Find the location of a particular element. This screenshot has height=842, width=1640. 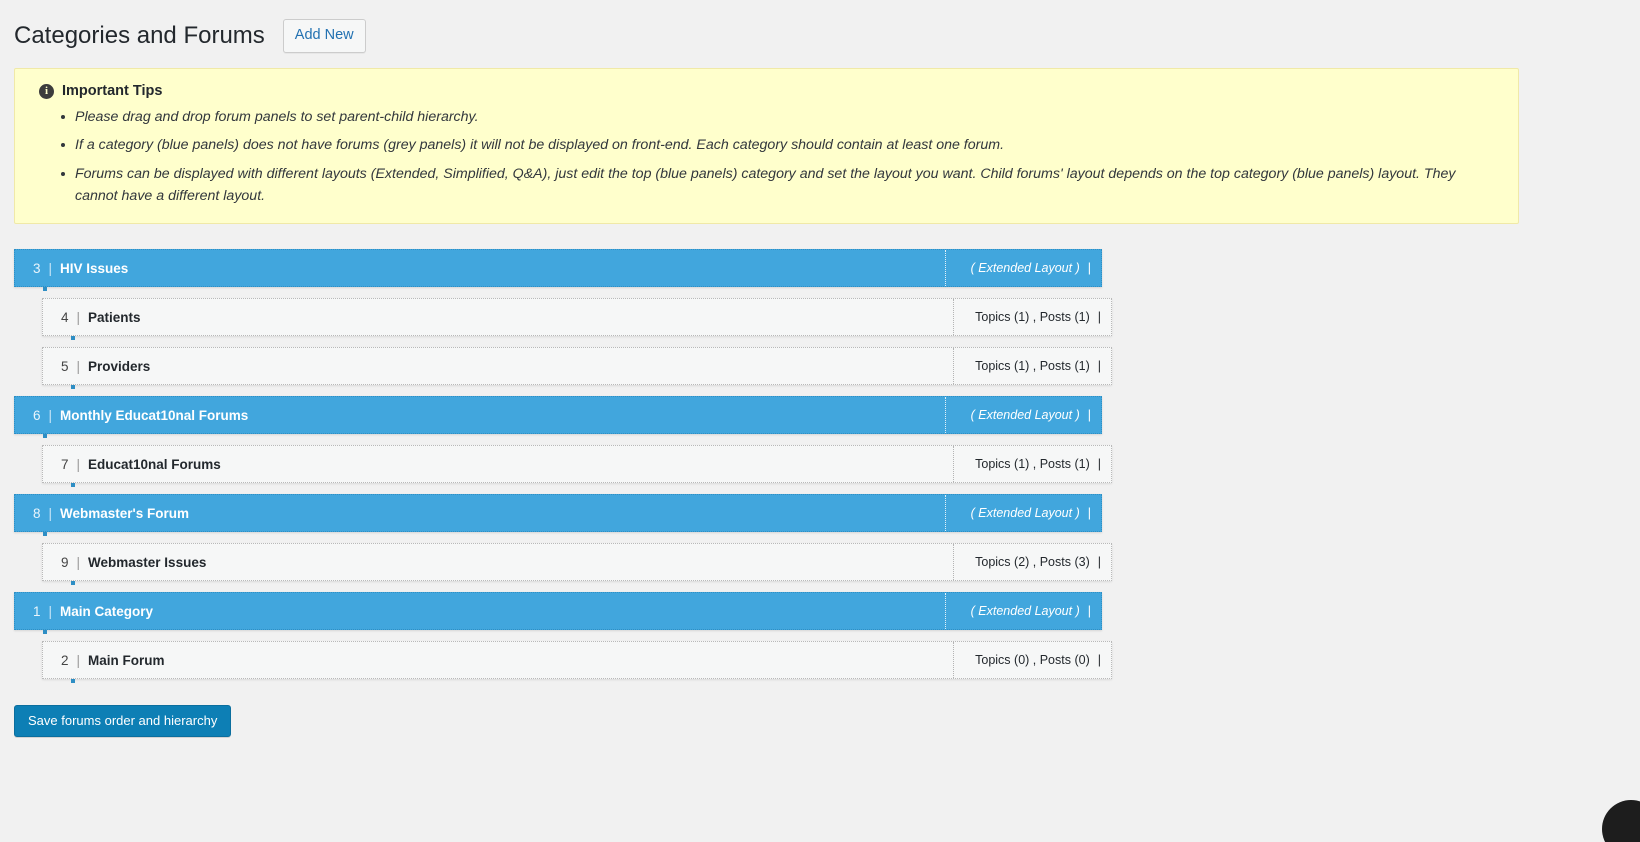

forum-panel: 2 | Main Forum Topics (0) , Posts (0) | is located at coordinates (577, 662).